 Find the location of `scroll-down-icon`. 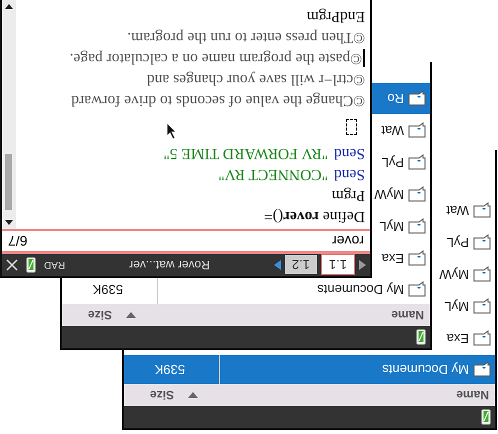

scroll-down-icon is located at coordinates (9, 6).